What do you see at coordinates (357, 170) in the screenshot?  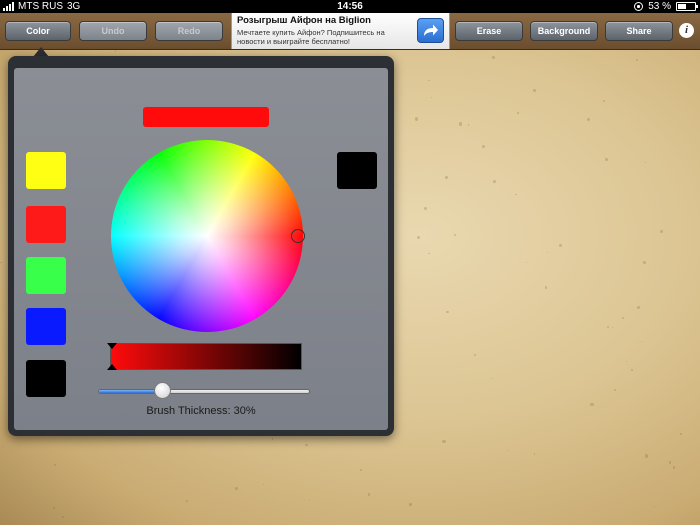 I see `current-color-swatch` at bounding box center [357, 170].